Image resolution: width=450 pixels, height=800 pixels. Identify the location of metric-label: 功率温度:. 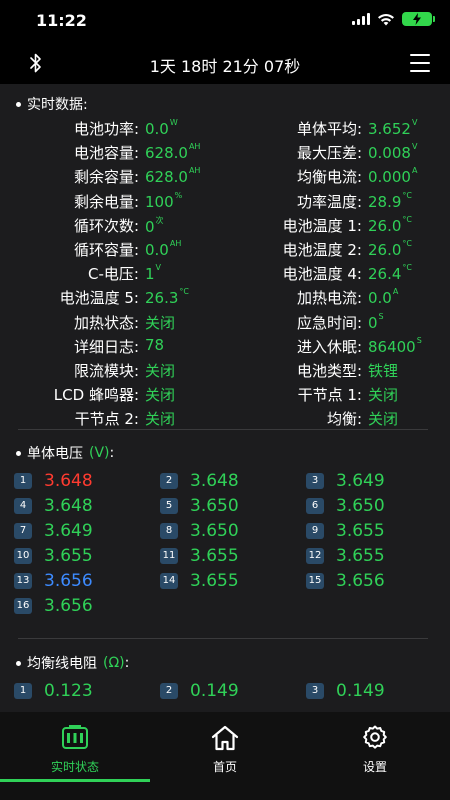
(329, 201).